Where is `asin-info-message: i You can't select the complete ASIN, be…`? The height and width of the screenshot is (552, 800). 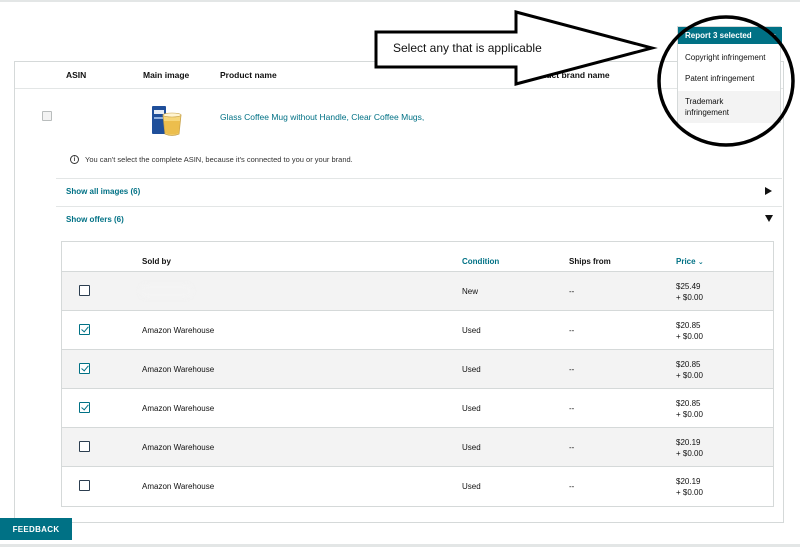 asin-info-message: i You can't select the complete ASIN, be… is located at coordinates (211, 159).